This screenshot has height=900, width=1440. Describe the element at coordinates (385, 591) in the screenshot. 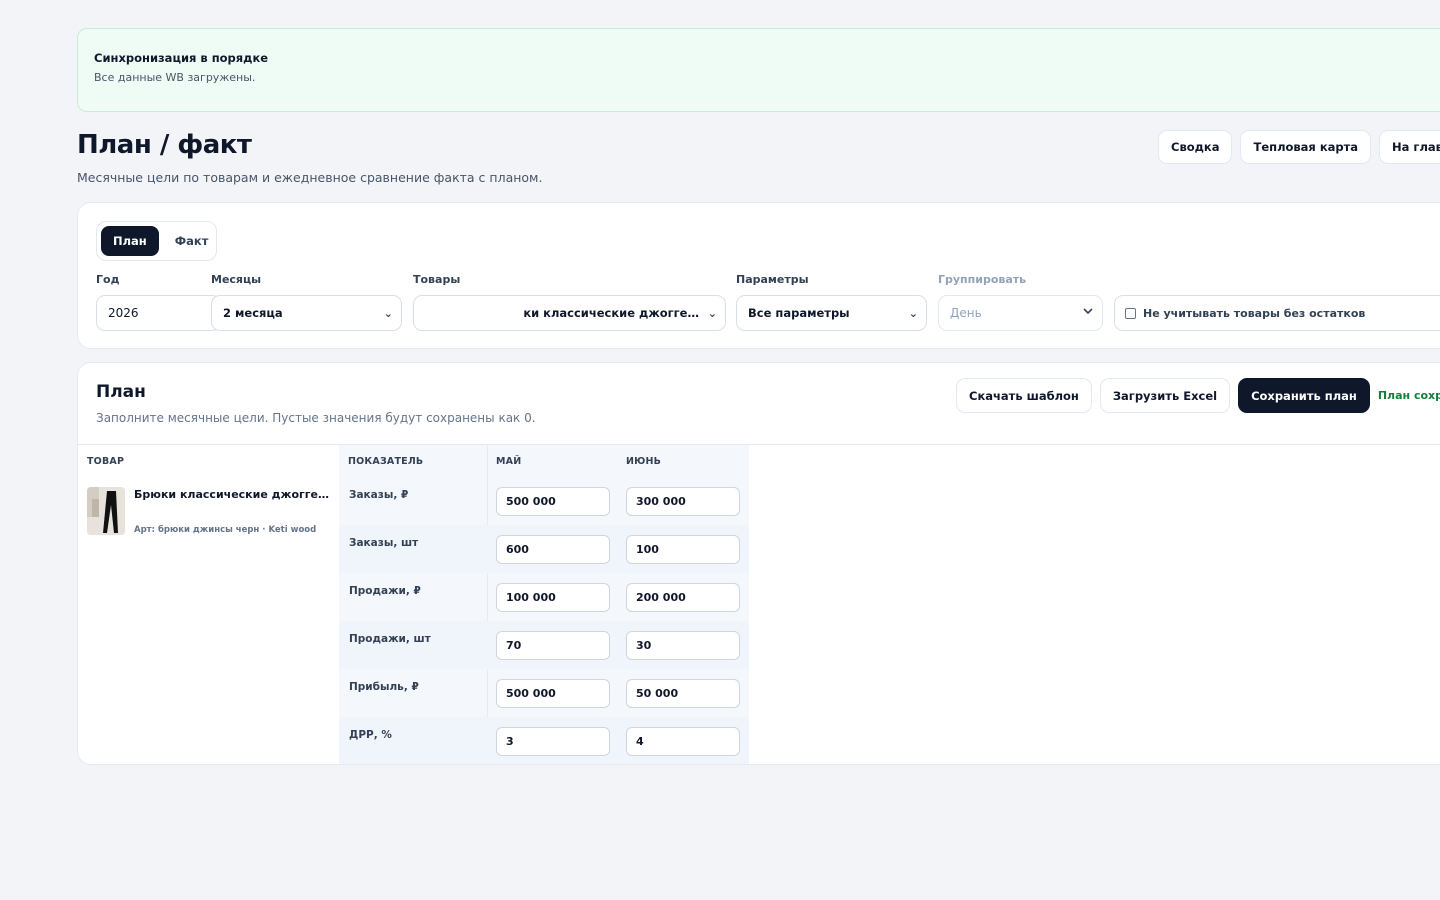

I see `metric-label: Продажи, ₽` at that location.